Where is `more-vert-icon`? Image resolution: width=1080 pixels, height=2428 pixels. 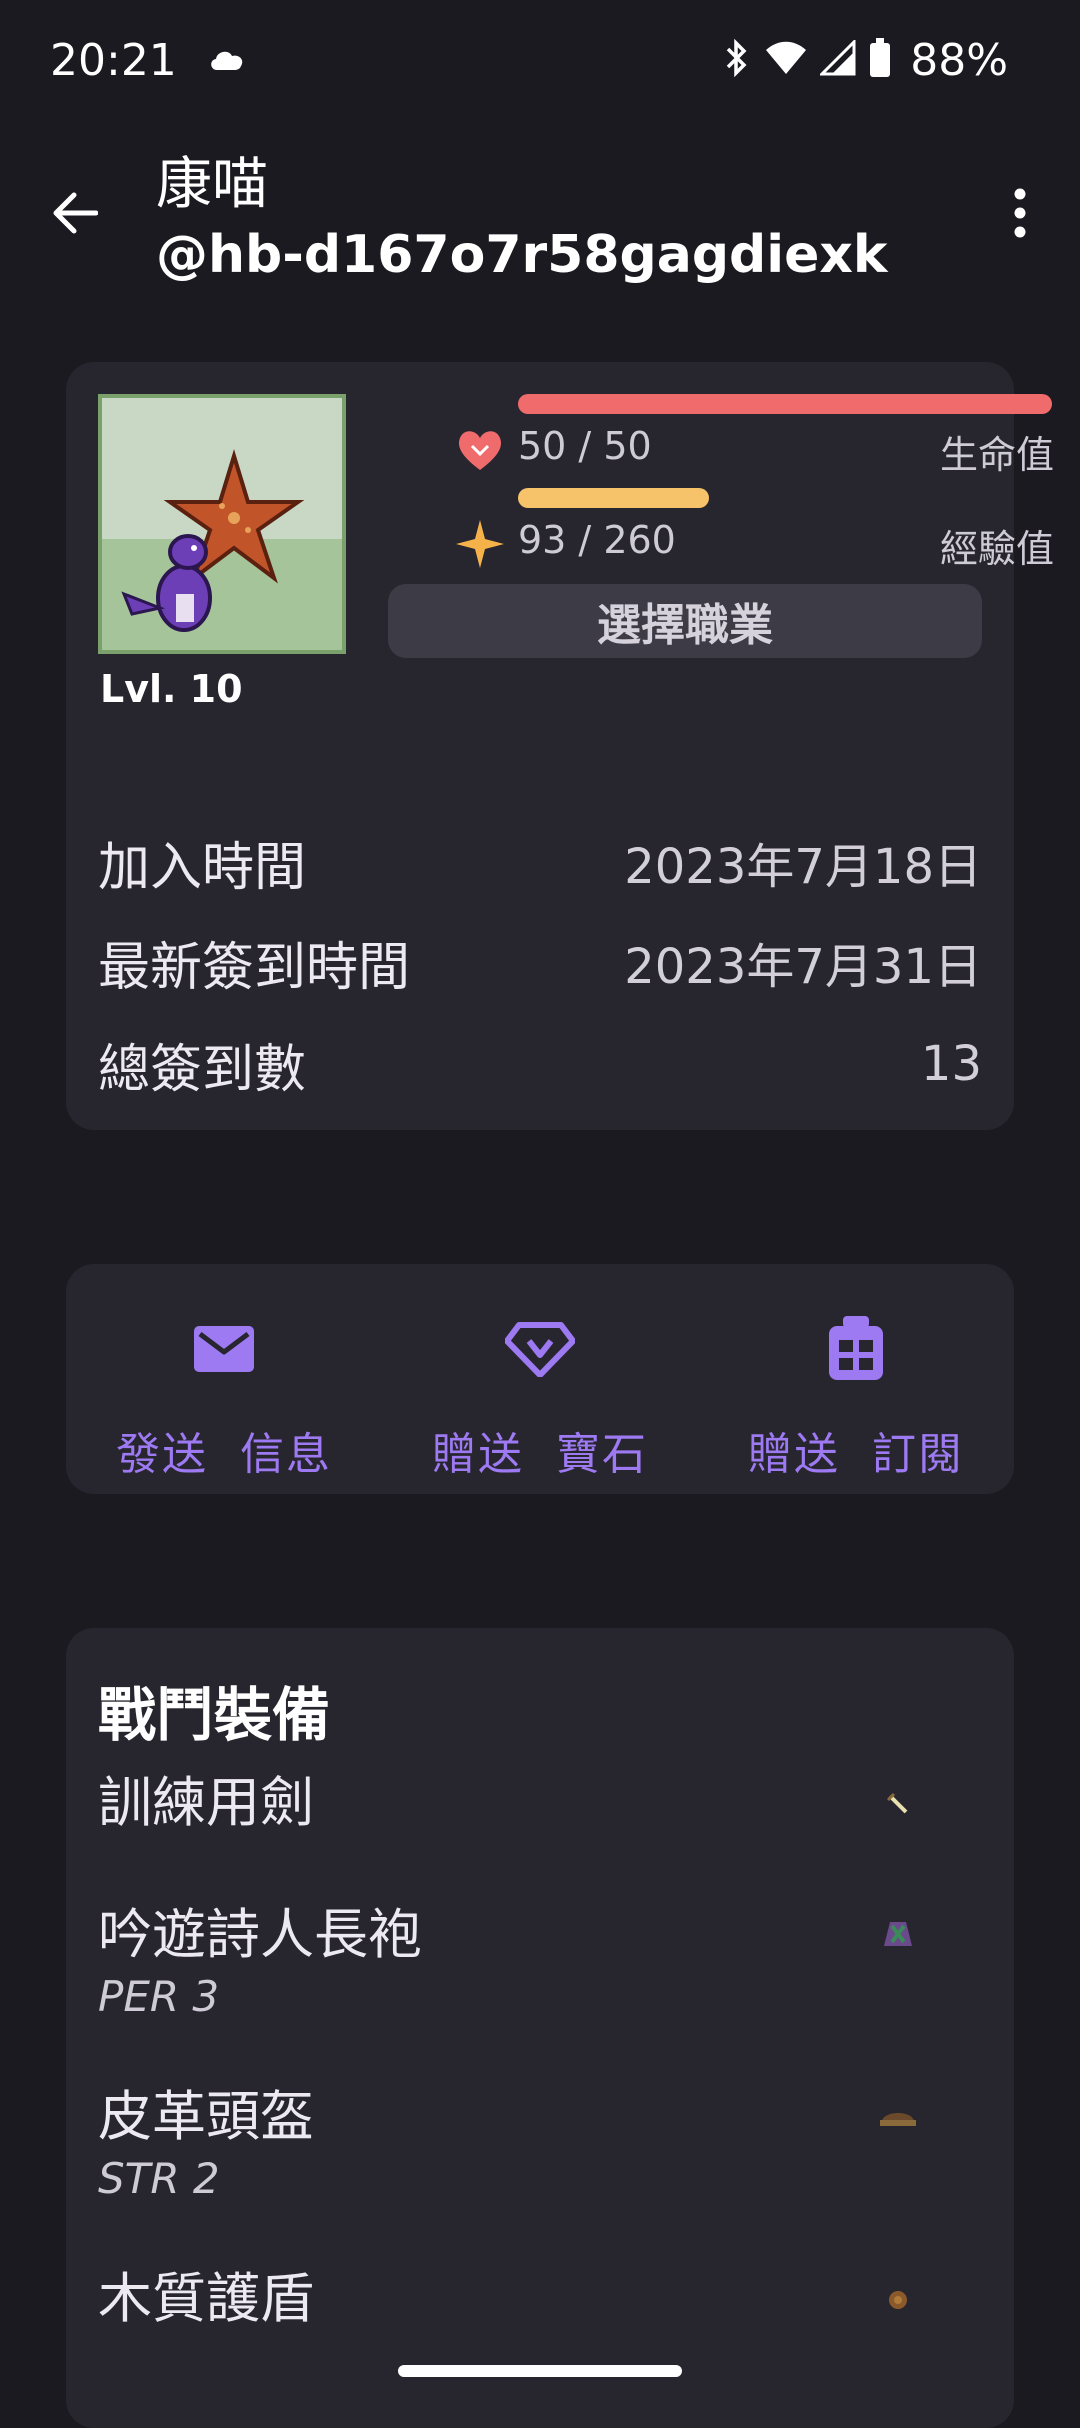 more-vert-icon is located at coordinates (1020, 215).